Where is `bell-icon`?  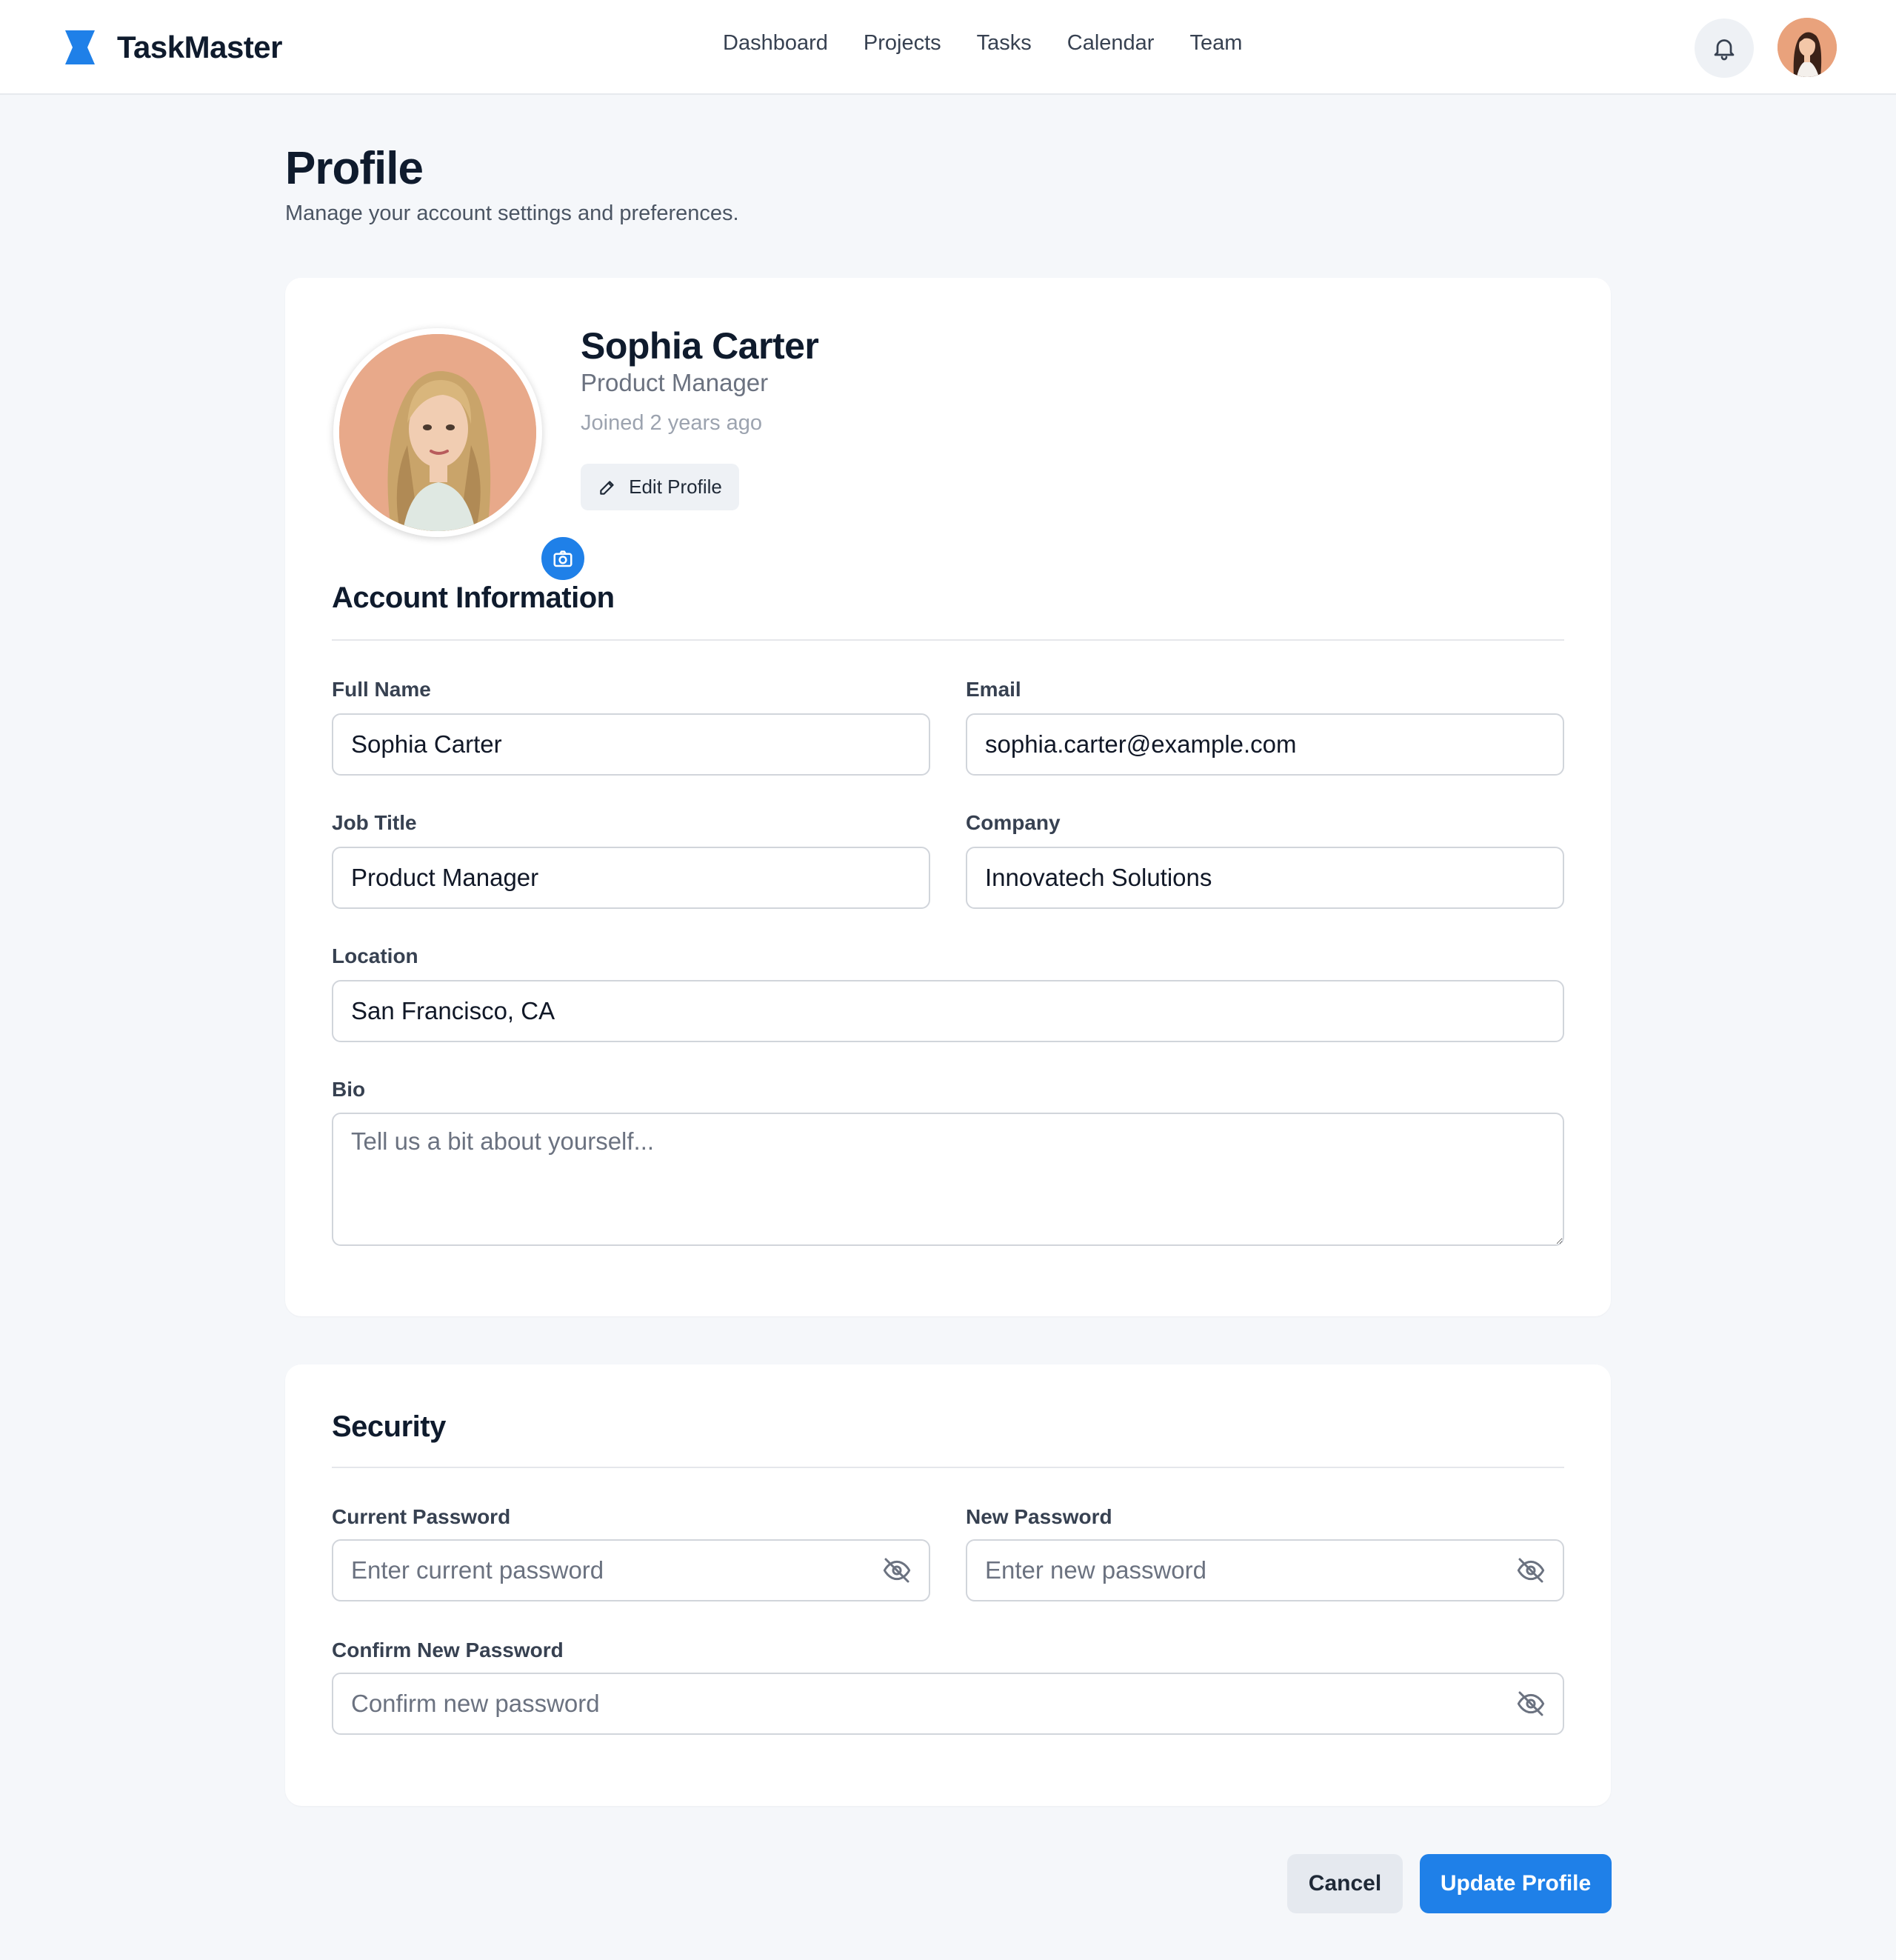
bell-icon is located at coordinates (1724, 50).